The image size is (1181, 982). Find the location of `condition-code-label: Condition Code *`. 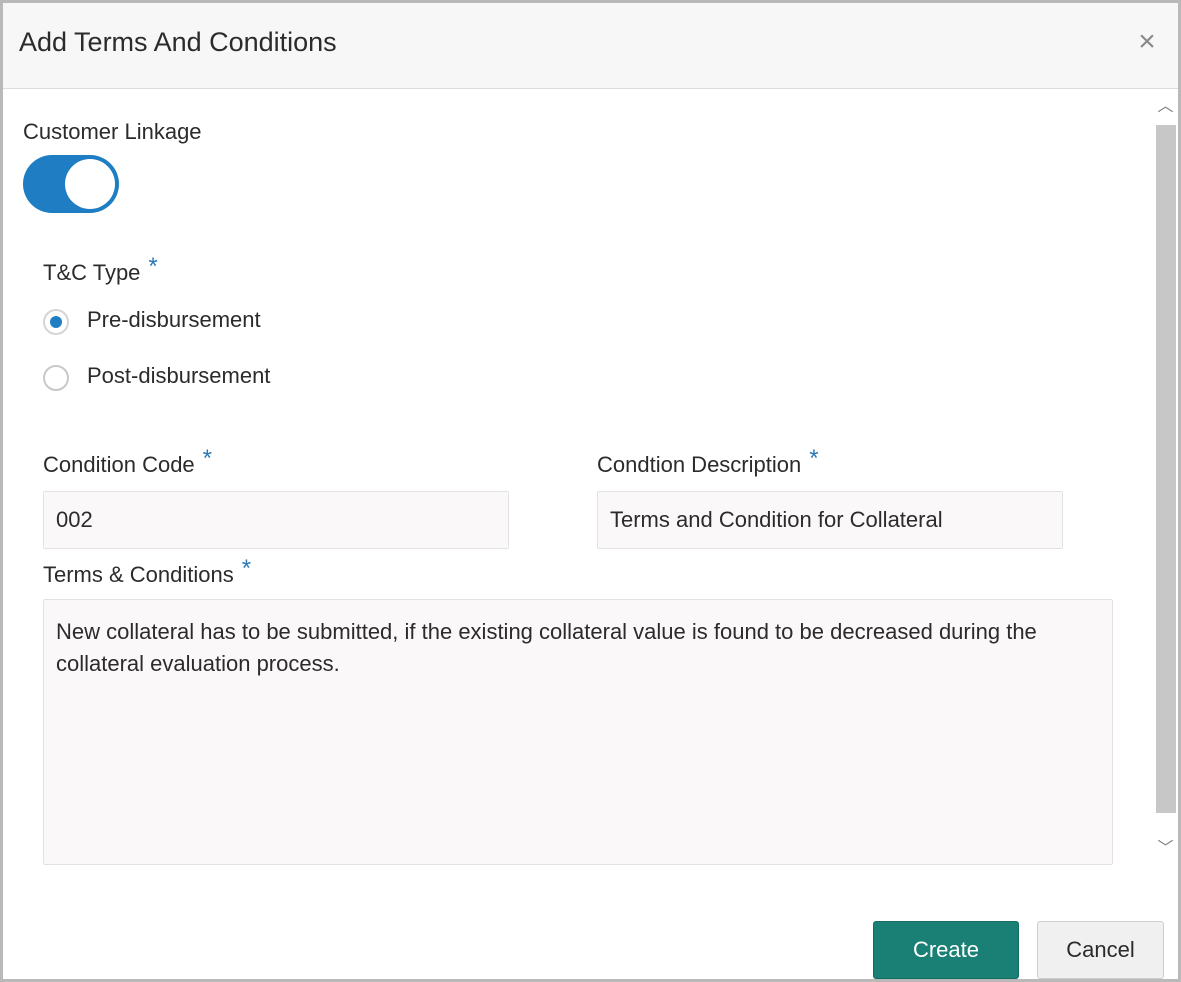

condition-code-label: Condition Code * is located at coordinates (127, 462).